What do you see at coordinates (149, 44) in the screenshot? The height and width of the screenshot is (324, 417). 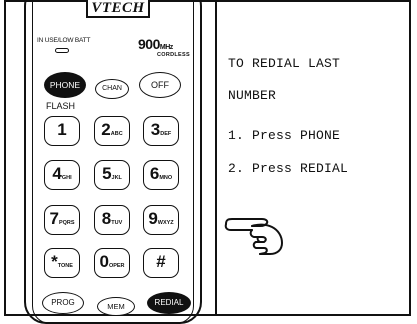 I see `frequency-value: 900` at bounding box center [149, 44].